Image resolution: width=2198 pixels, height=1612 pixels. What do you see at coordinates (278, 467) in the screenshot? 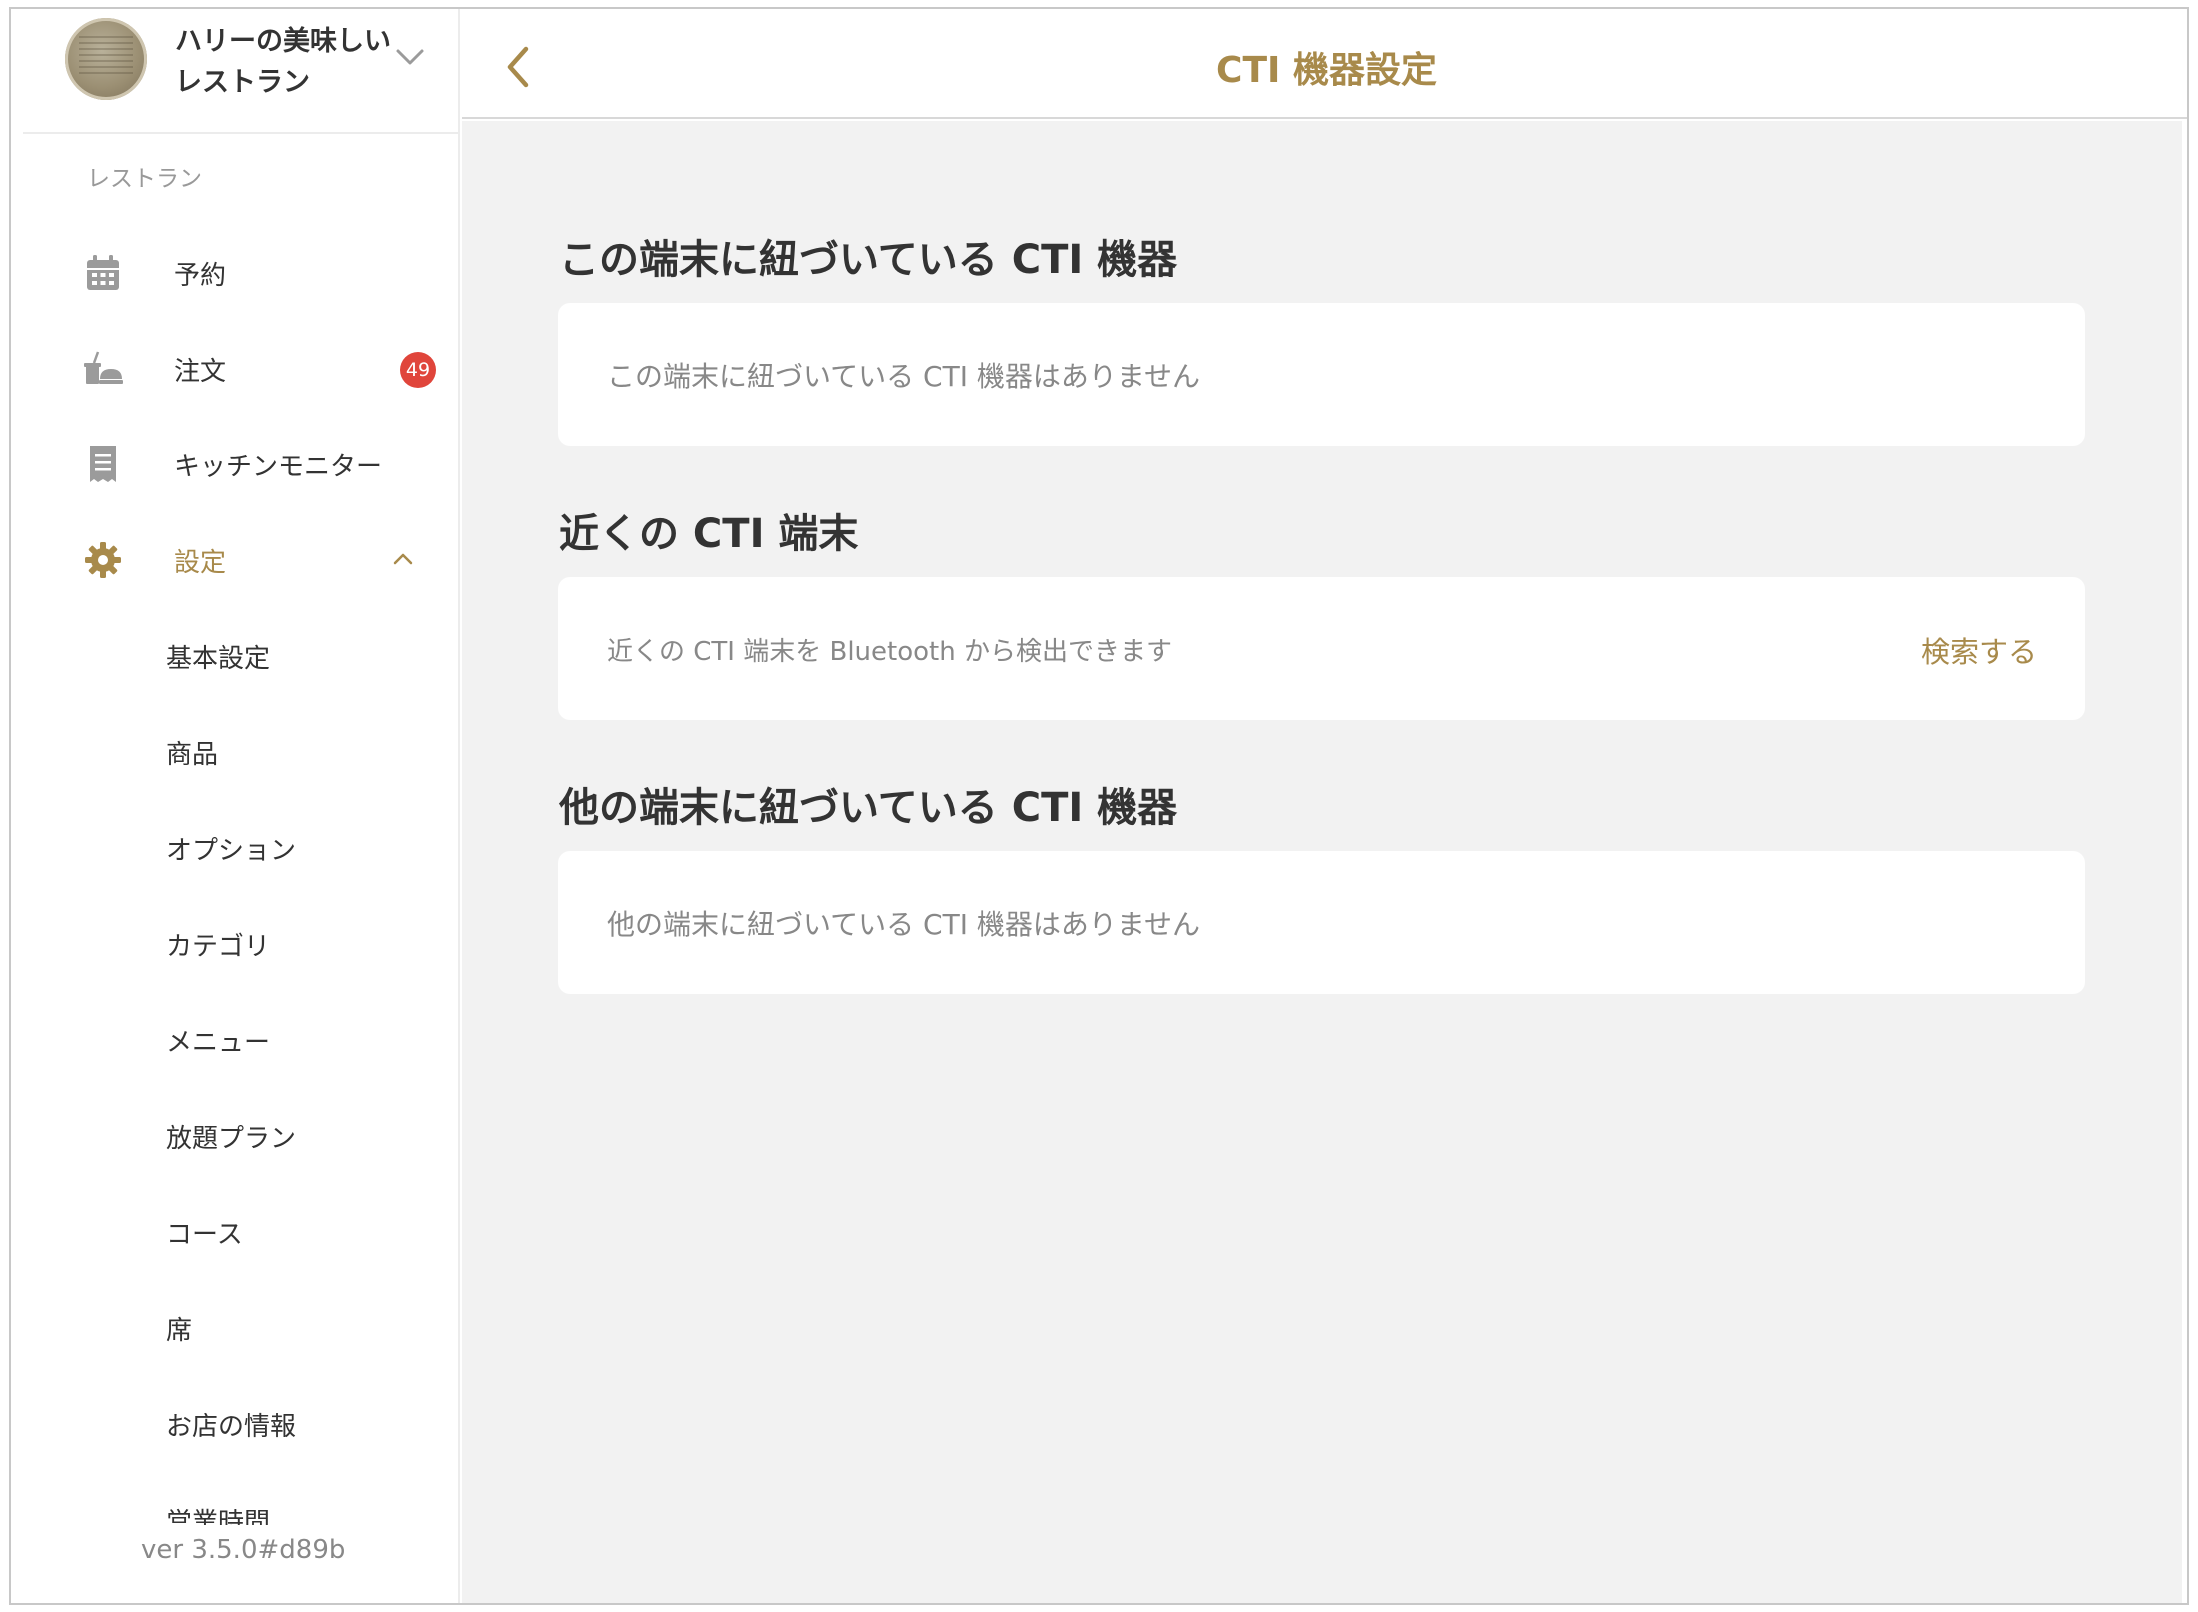
I see `sidebar-item-label: キッチンモニター` at bounding box center [278, 467].